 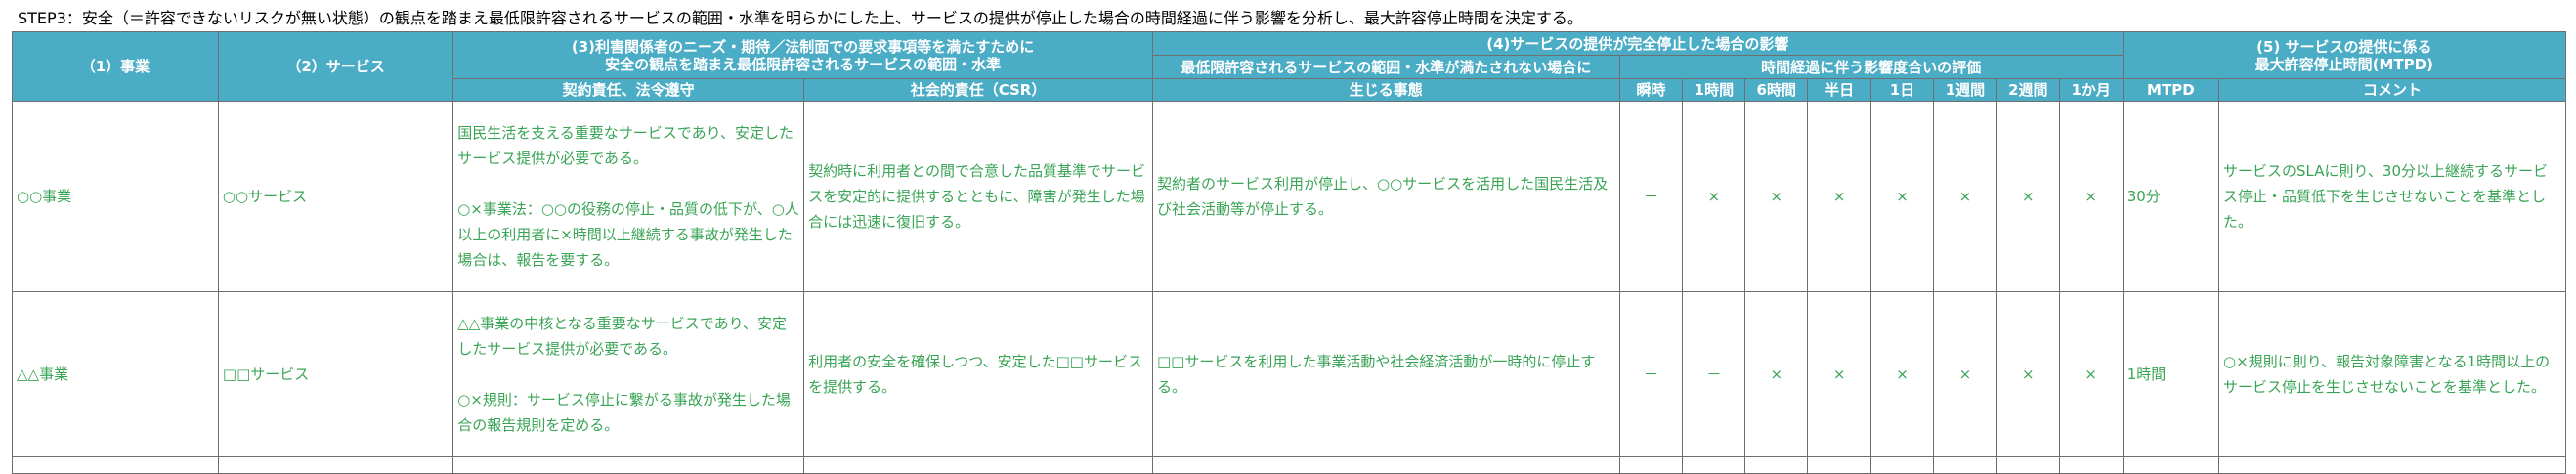 I want to click on header-mtpd-group: (5) サービスの提供に係る 最大許容停止時間(MTPD), so click(x=2344, y=55).